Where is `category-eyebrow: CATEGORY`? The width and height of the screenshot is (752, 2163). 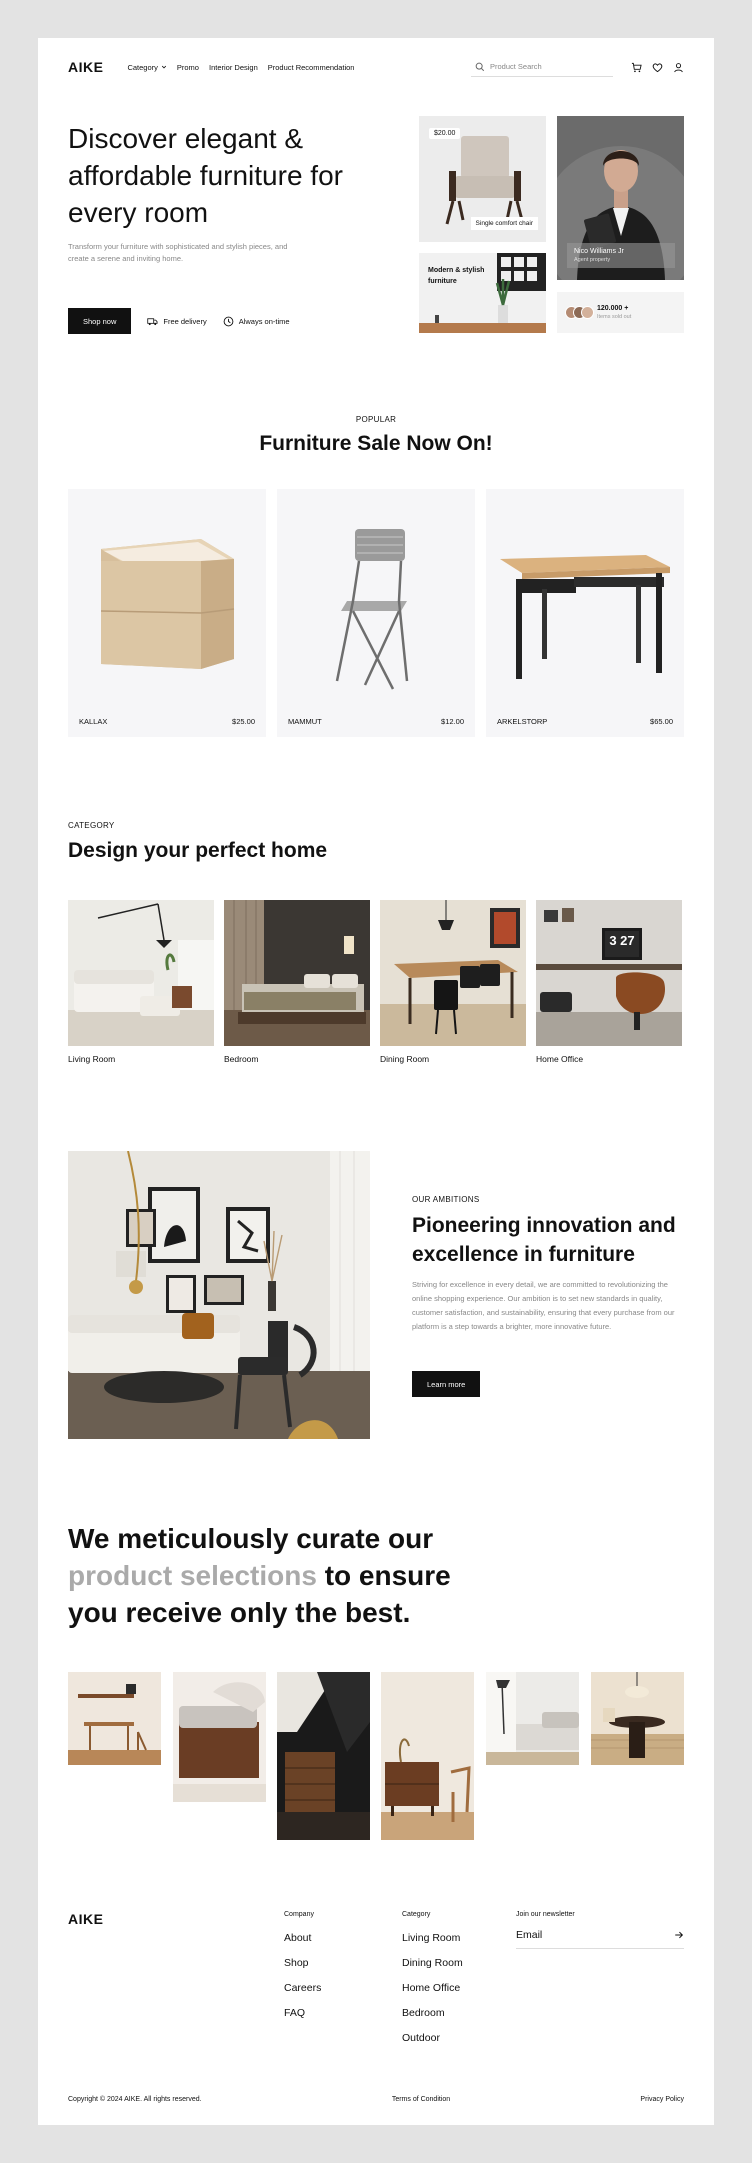 category-eyebrow: CATEGORY is located at coordinates (91, 825).